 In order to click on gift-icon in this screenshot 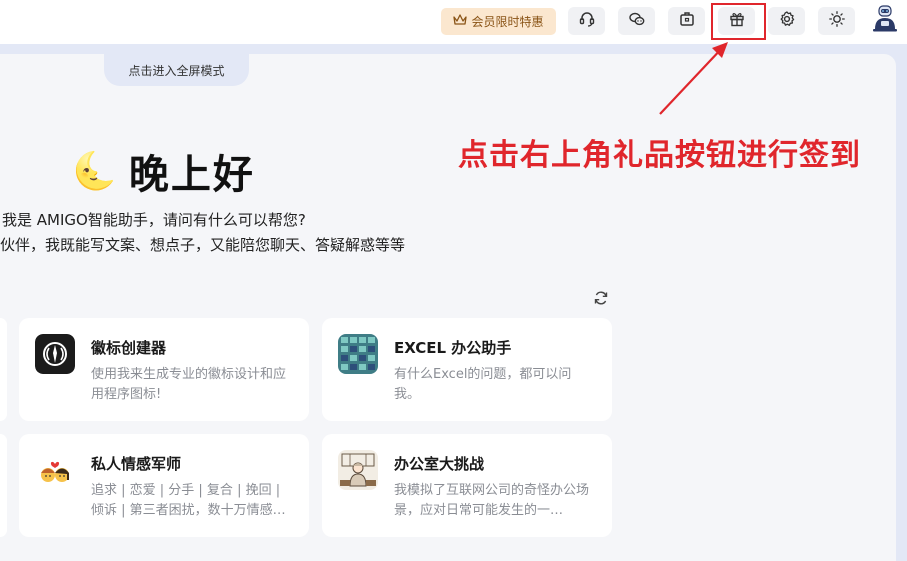, I will do `click(737, 21)`.